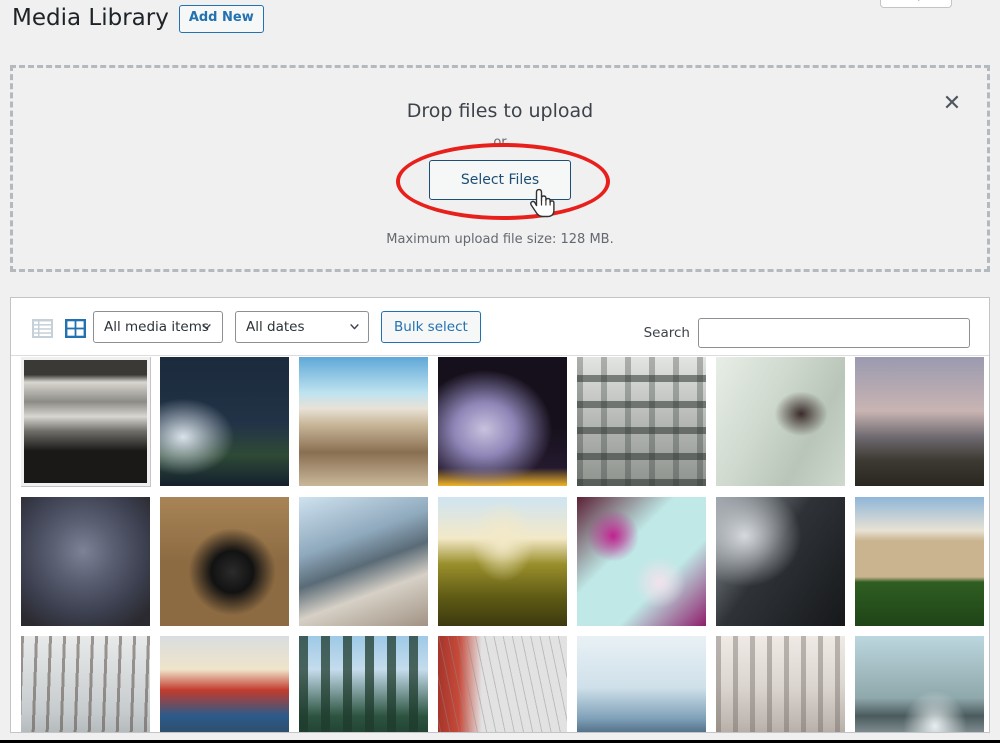  Describe the element at coordinates (500, 239) in the screenshot. I see `max-upload-size-text: Maximum upload file size: 128 MB.` at that location.